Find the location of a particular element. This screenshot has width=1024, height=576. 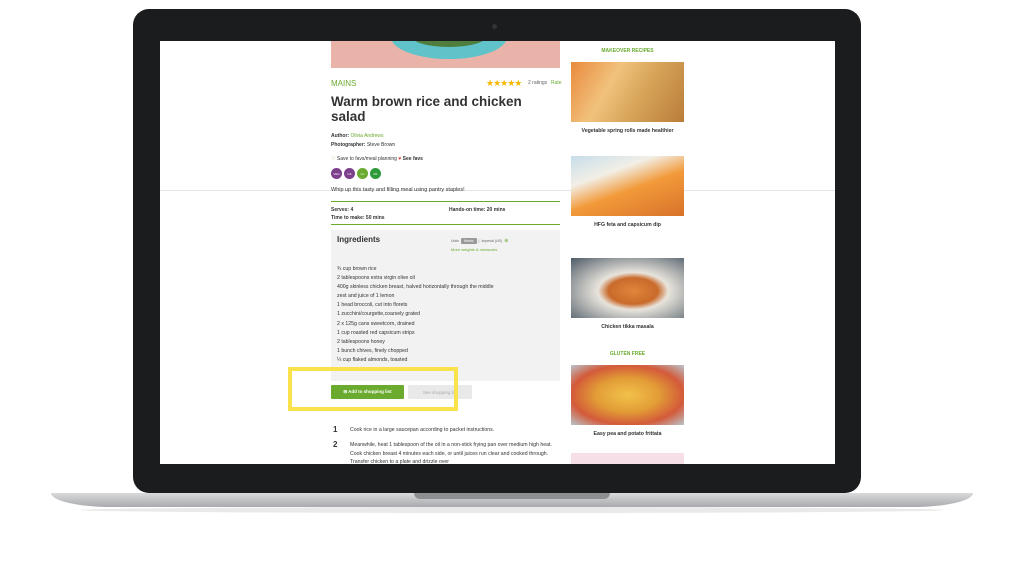

recipe-category: MAINS is located at coordinates (343, 83).